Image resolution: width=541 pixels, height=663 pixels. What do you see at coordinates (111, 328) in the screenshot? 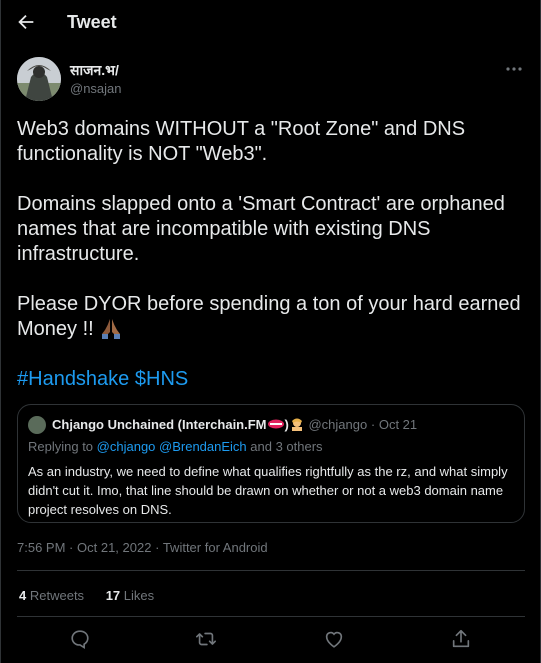
I see `folded-hands-emoji-icon` at bounding box center [111, 328].